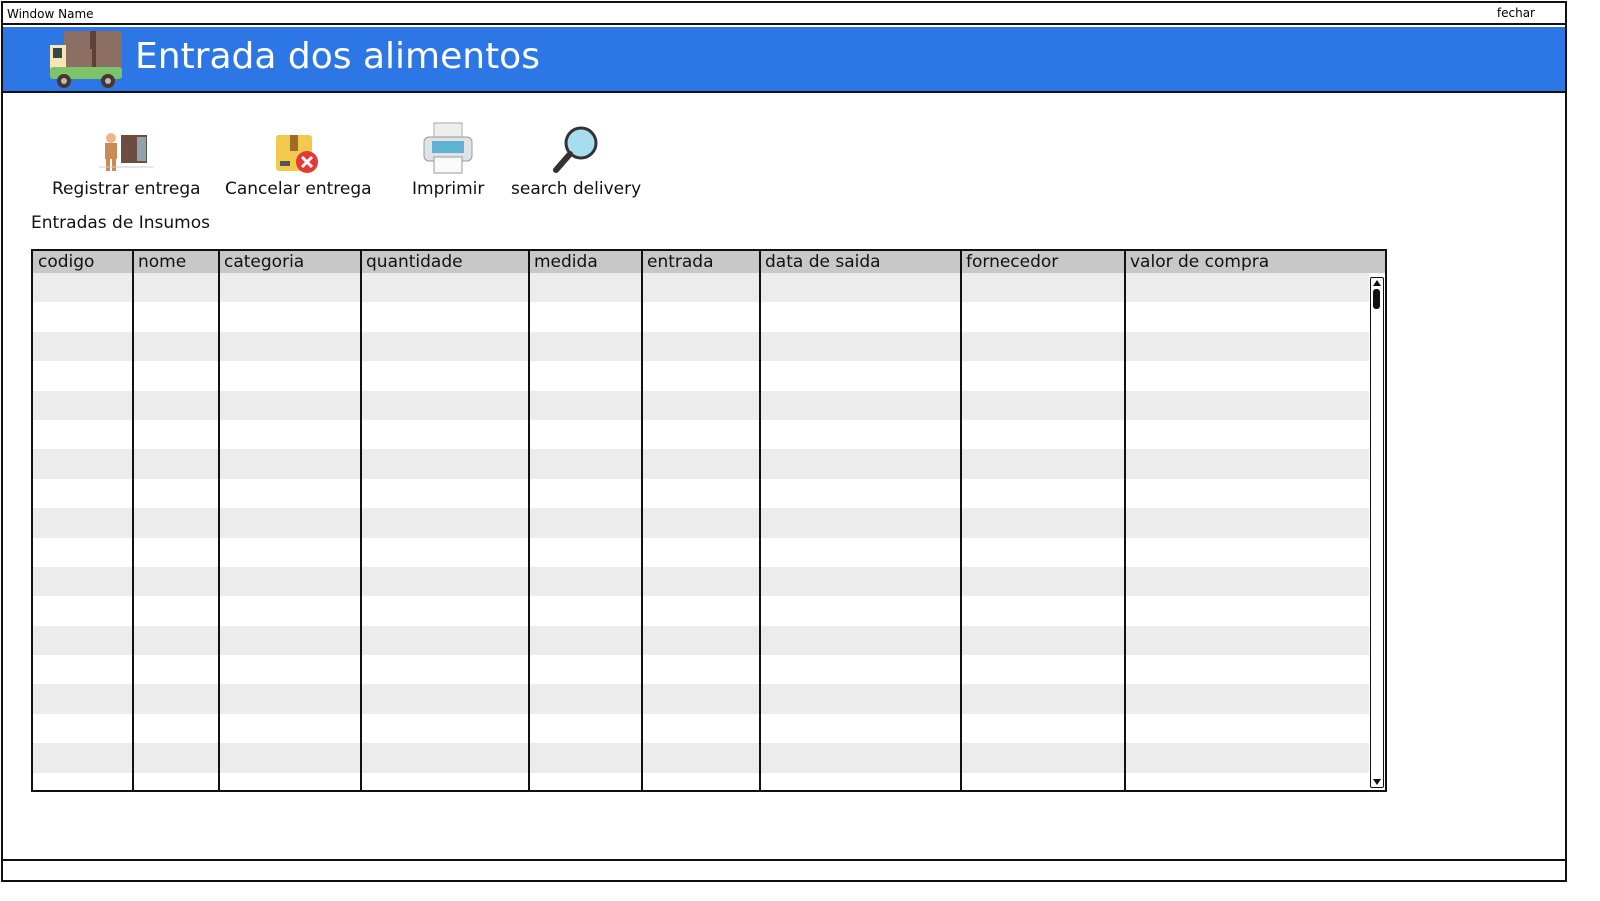 This screenshot has width=1600, height=901. What do you see at coordinates (159, 262) in the screenshot?
I see `column-header: nome` at bounding box center [159, 262].